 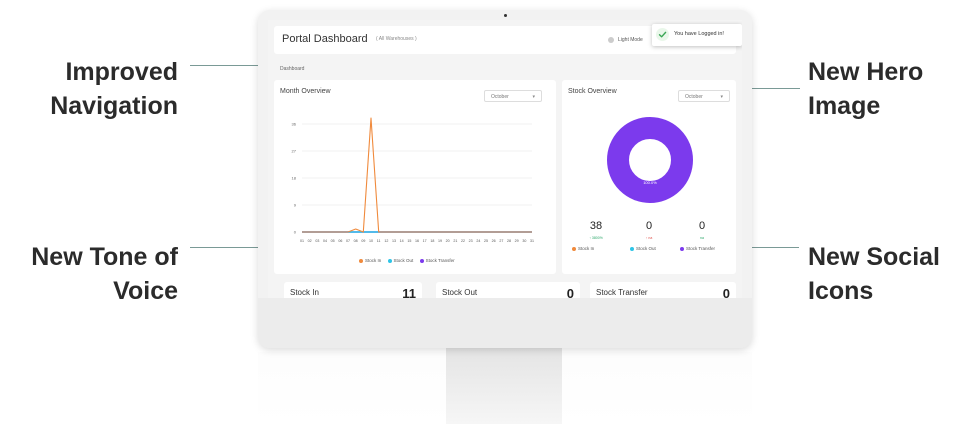 What do you see at coordinates (501, 241) in the screenshot?
I see `x-tick-label: 27` at bounding box center [501, 241].